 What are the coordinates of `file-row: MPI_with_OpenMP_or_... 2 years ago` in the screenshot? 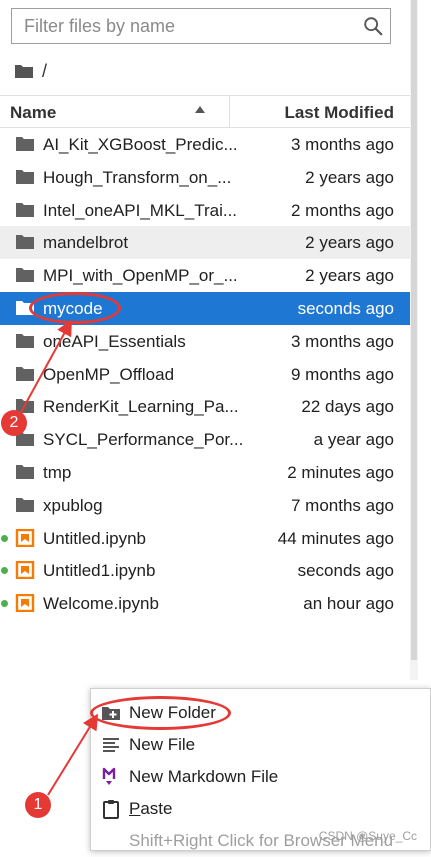 It's located at (205, 275).